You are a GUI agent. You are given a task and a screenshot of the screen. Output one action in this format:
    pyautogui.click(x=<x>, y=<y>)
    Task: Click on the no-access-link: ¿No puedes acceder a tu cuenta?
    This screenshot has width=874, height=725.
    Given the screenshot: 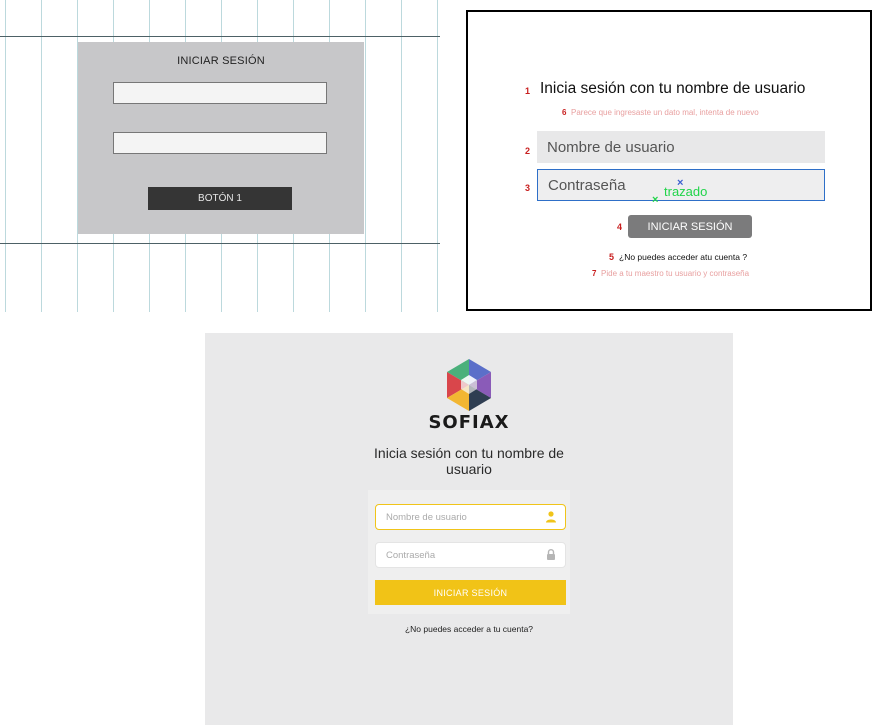 What is the action you would take?
    pyautogui.click(x=469, y=629)
    